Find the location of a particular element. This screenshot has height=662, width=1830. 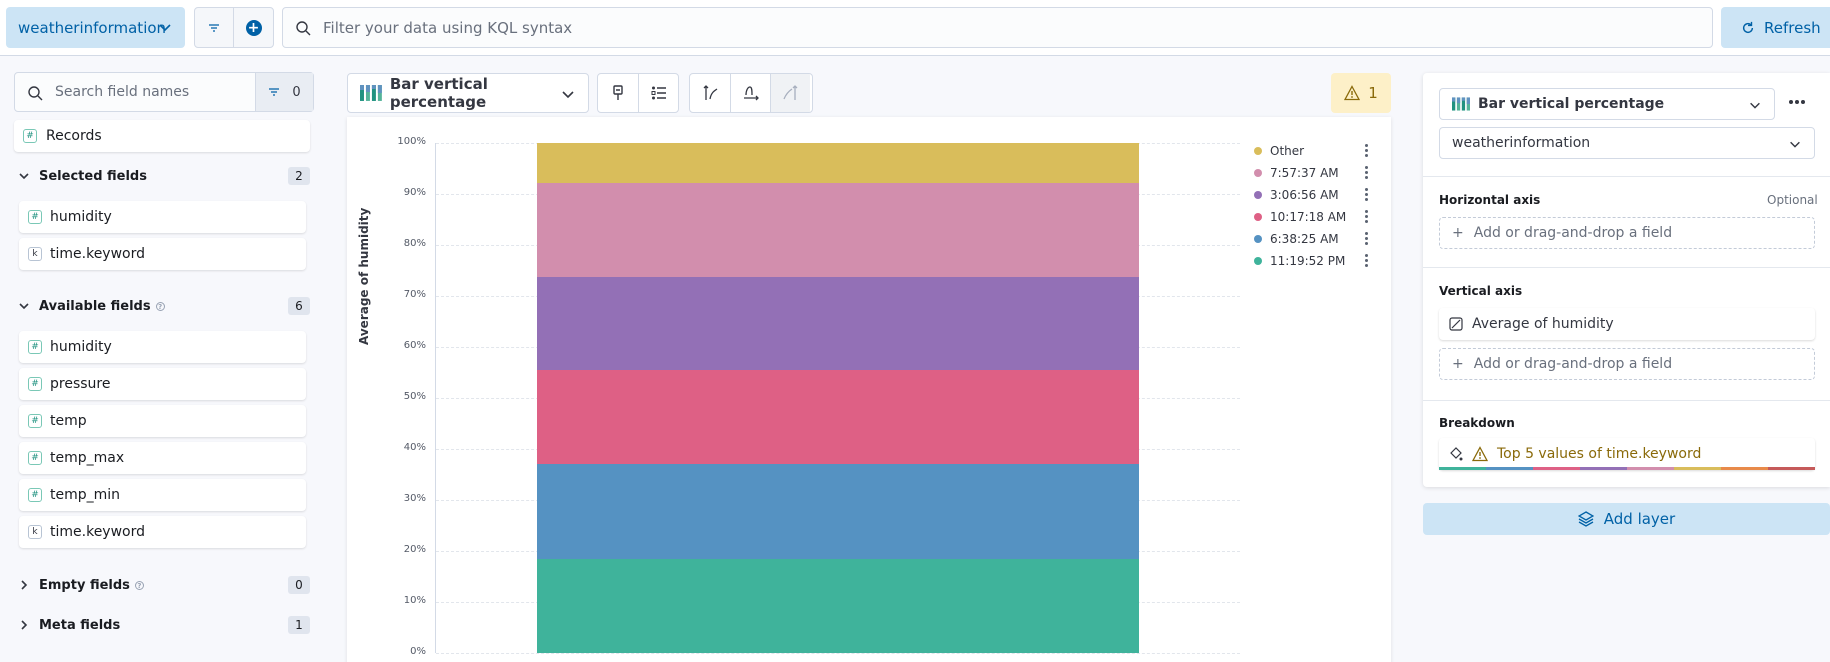

empty-fields-title: Empty fields is located at coordinates (84, 585).